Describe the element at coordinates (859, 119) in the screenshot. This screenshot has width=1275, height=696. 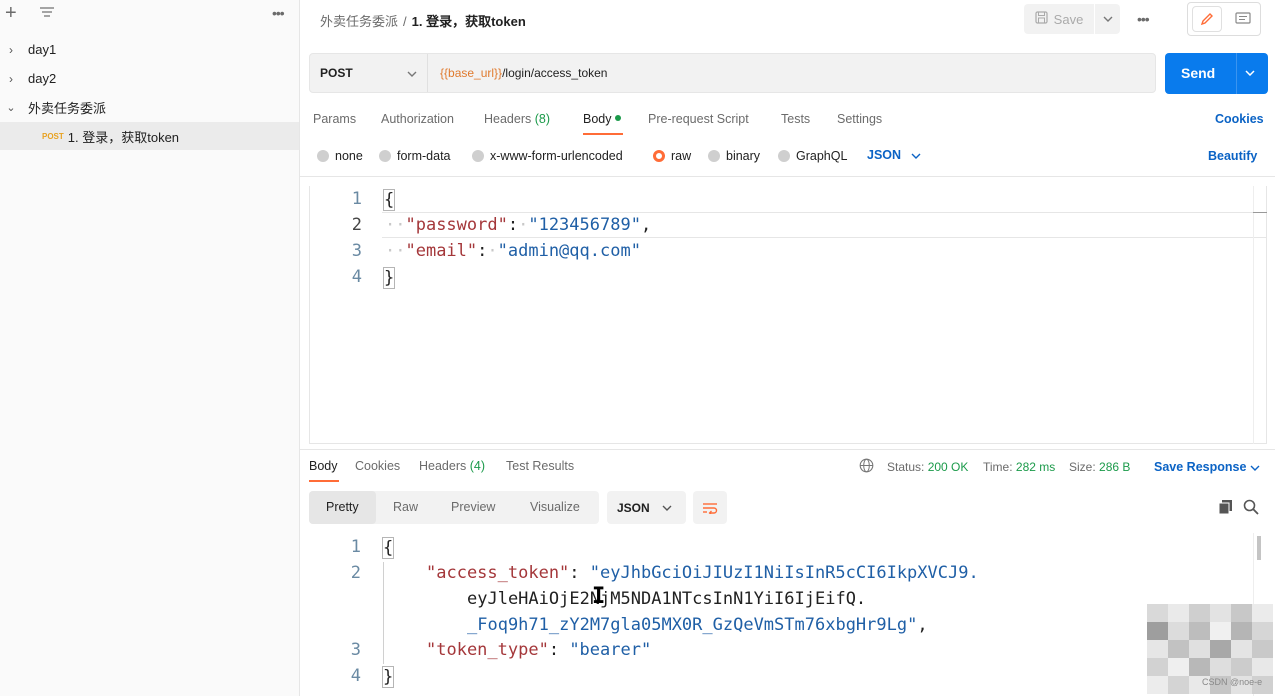
I see `tab-settings: Settings` at that location.